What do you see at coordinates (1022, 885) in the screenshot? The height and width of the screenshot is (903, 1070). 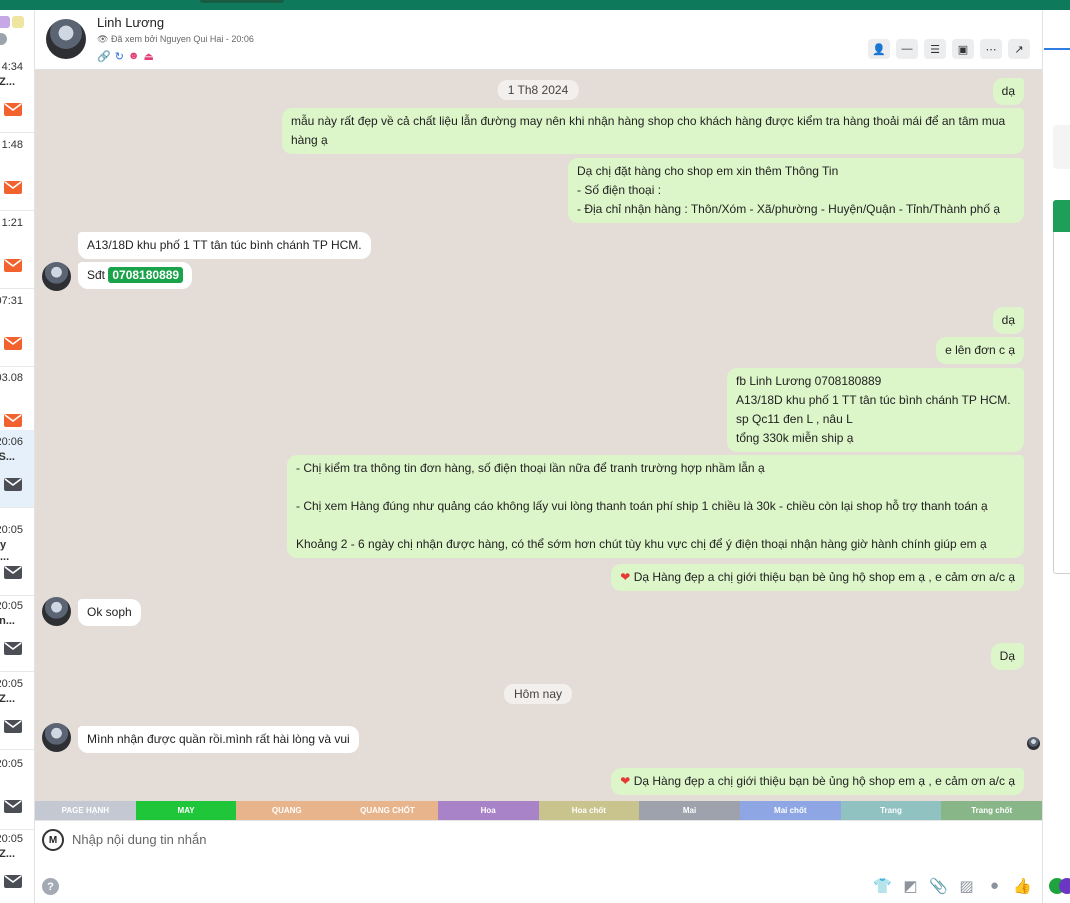 I see `like-icon: 👍` at bounding box center [1022, 885].